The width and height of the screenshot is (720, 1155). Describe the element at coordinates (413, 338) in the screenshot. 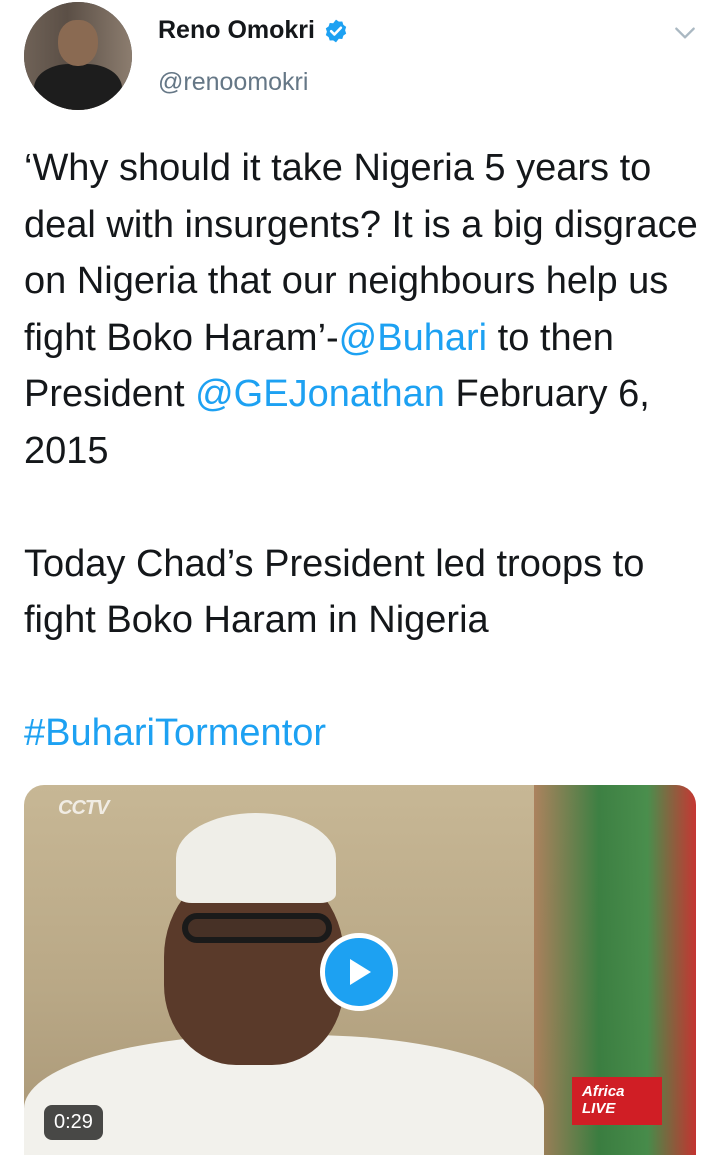

I see `mention-link-buhari: @Buhari` at that location.